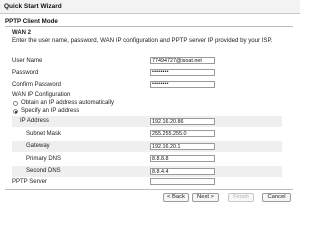  What do you see at coordinates (38, 146) in the screenshot?
I see `gateway-label: Gateway` at bounding box center [38, 146].